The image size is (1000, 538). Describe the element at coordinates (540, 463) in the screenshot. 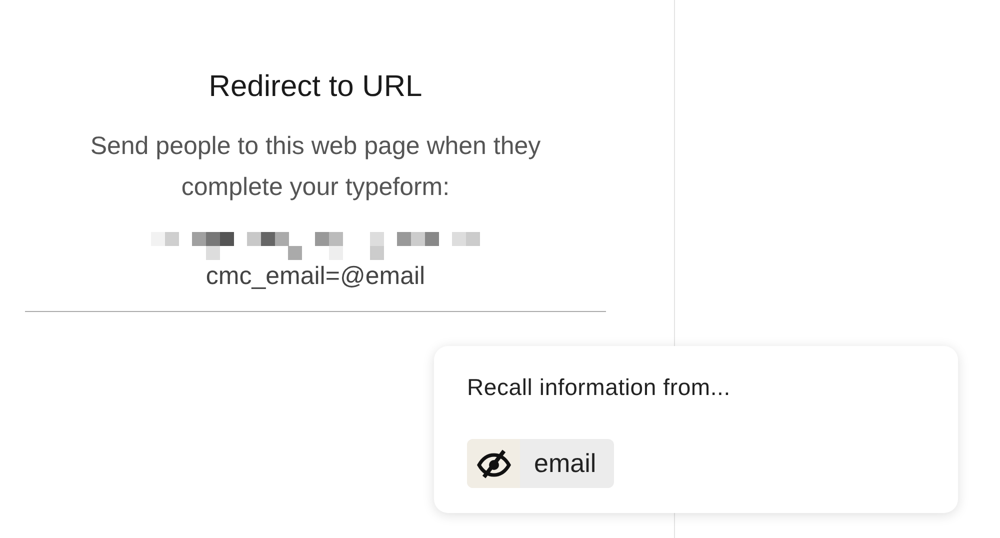

I see `field-option: email` at that location.